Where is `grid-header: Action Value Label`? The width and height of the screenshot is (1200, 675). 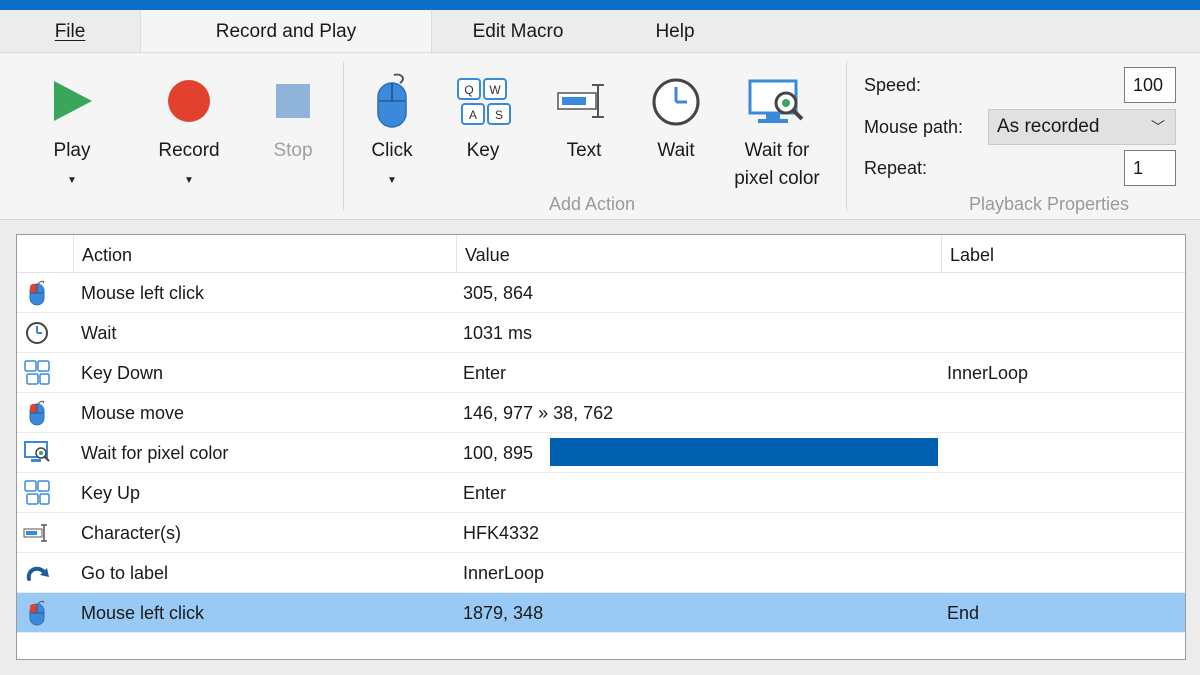 grid-header: Action Value Label is located at coordinates (601, 254).